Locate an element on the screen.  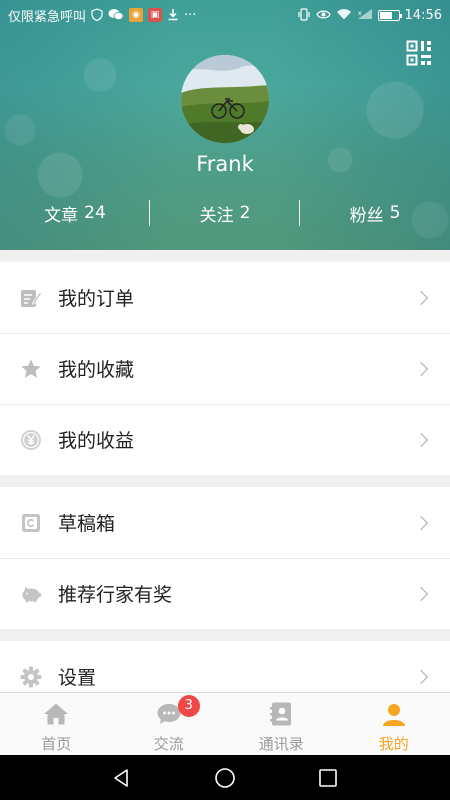
menu-item-my-earnings: 我的收益 is located at coordinates (225, 439).